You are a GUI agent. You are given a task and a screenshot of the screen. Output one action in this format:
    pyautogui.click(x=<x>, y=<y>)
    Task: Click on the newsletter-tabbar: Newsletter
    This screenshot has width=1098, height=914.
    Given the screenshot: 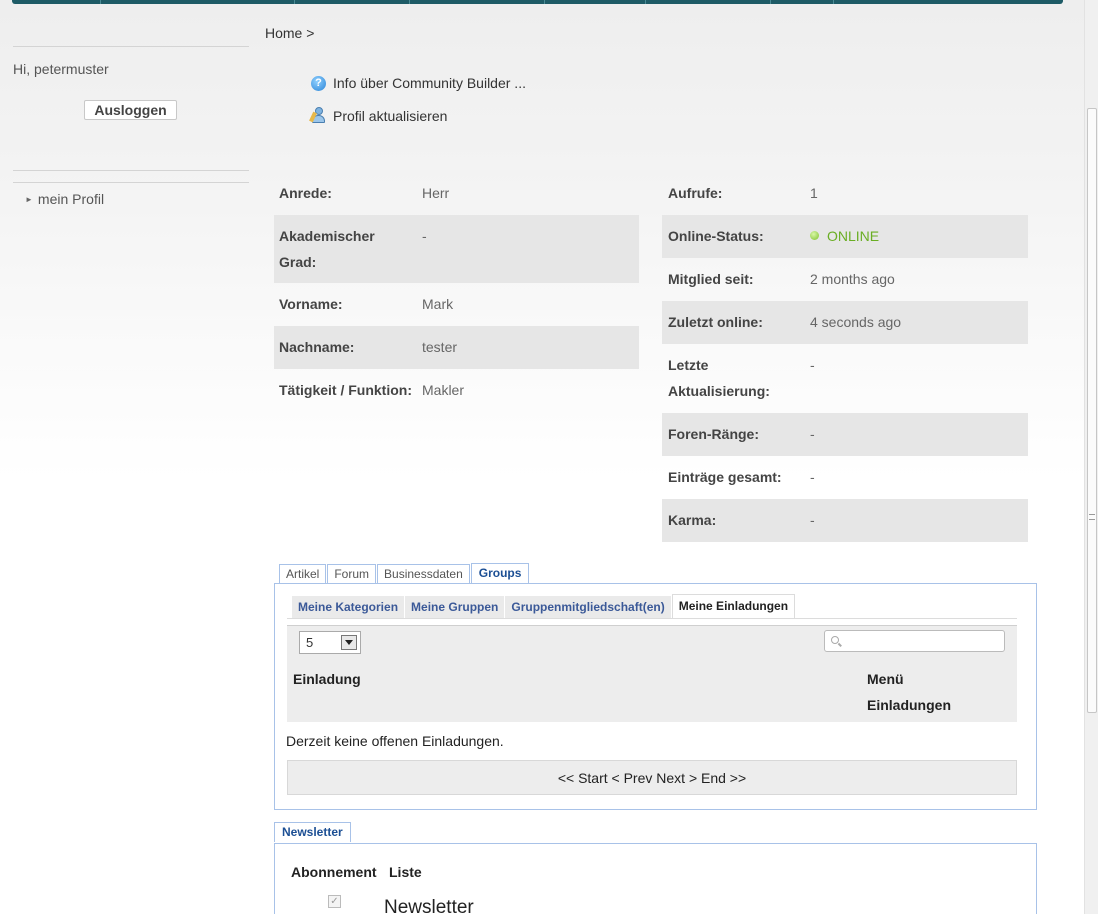 What is the action you would take?
    pyautogui.click(x=313, y=832)
    